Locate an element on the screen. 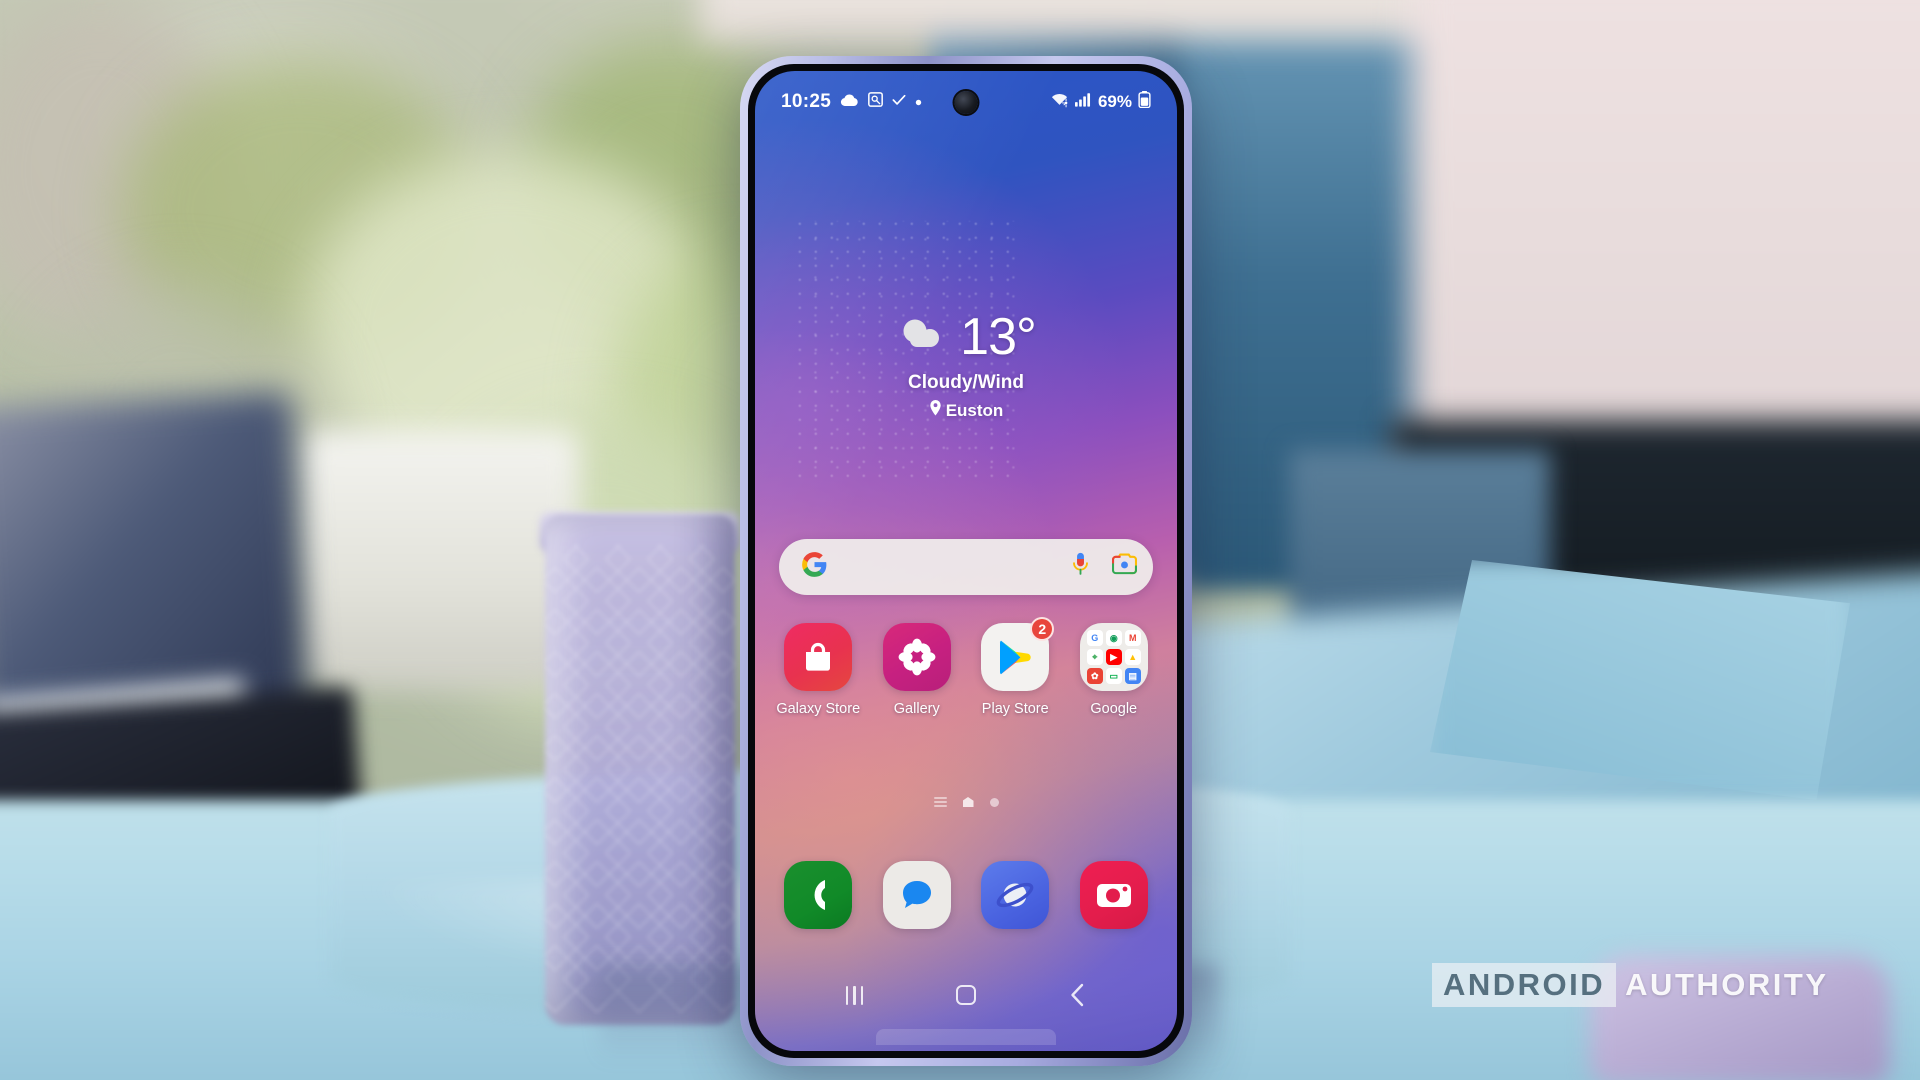  dock-item-messages is located at coordinates (917, 895).